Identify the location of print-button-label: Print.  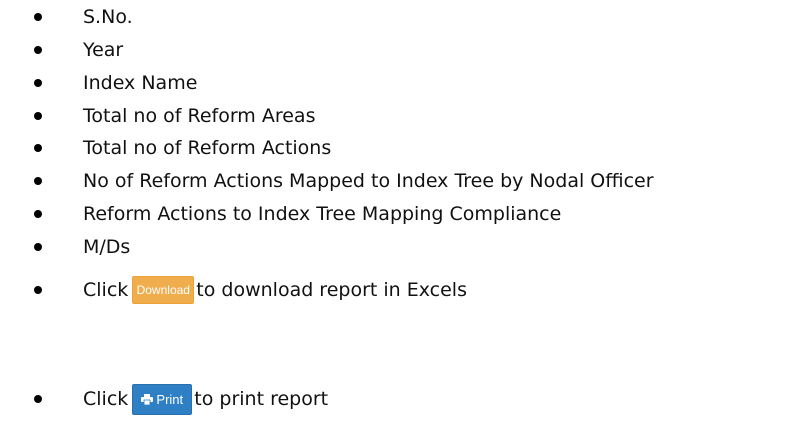
(170, 399).